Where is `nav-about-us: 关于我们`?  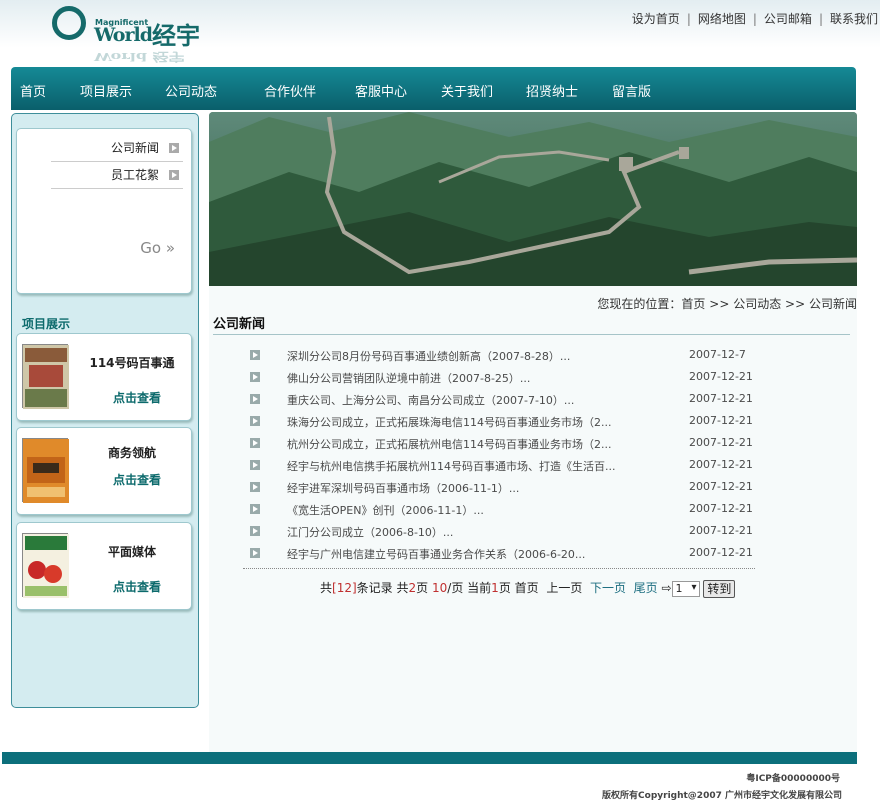 nav-about-us: 关于我们 is located at coordinates (467, 90).